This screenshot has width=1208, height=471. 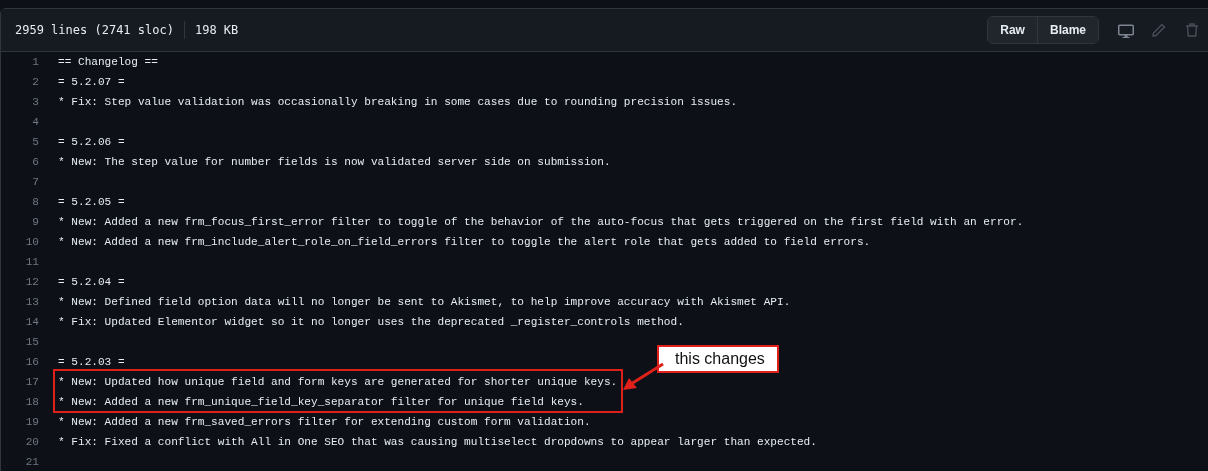 What do you see at coordinates (35, 122) in the screenshot?
I see `line-number: 4` at bounding box center [35, 122].